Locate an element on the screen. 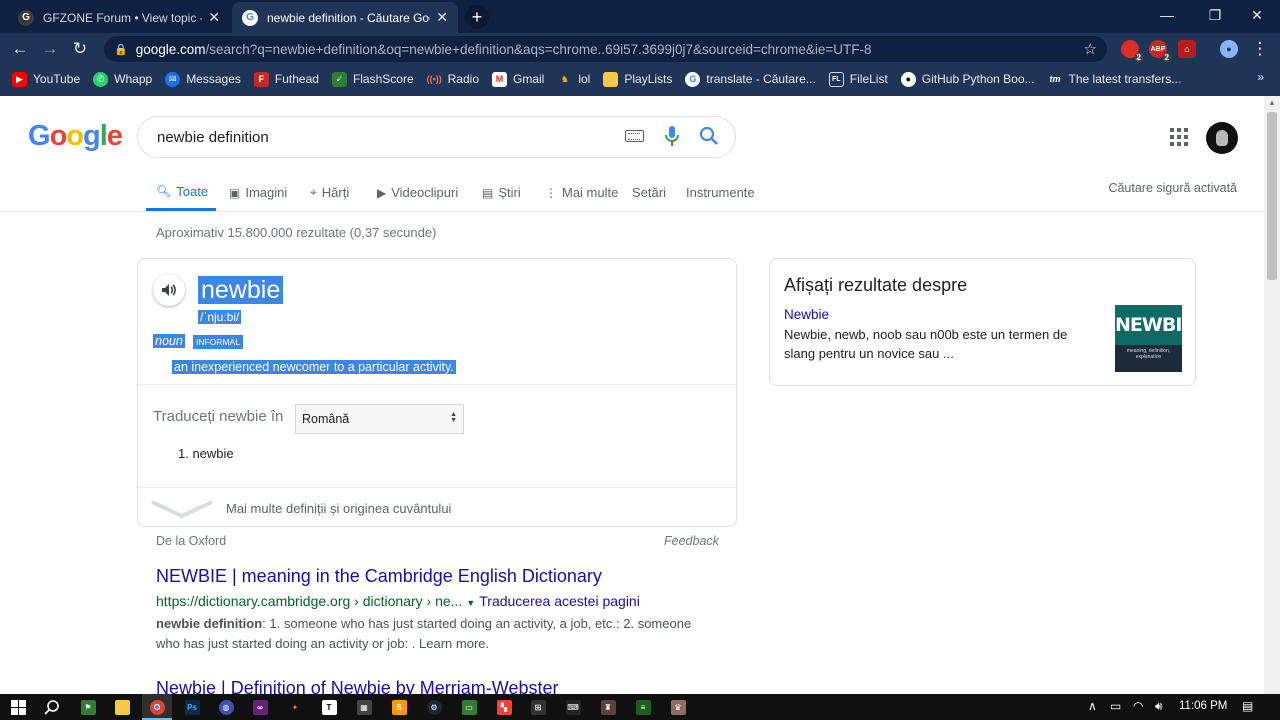 The image size is (1280, 720). bookmark-gmail: M Gmail is located at coordinates (518, 79).